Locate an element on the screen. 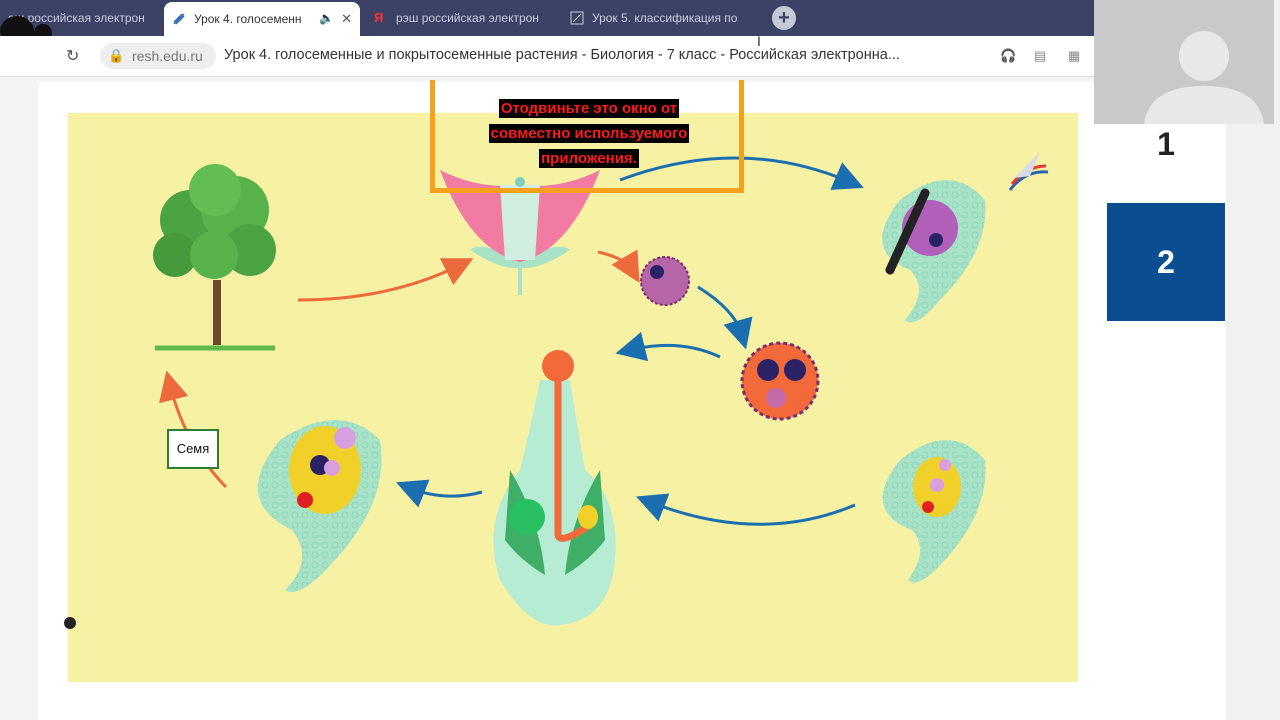  pointer-dot is located at coordinates (70, 623).